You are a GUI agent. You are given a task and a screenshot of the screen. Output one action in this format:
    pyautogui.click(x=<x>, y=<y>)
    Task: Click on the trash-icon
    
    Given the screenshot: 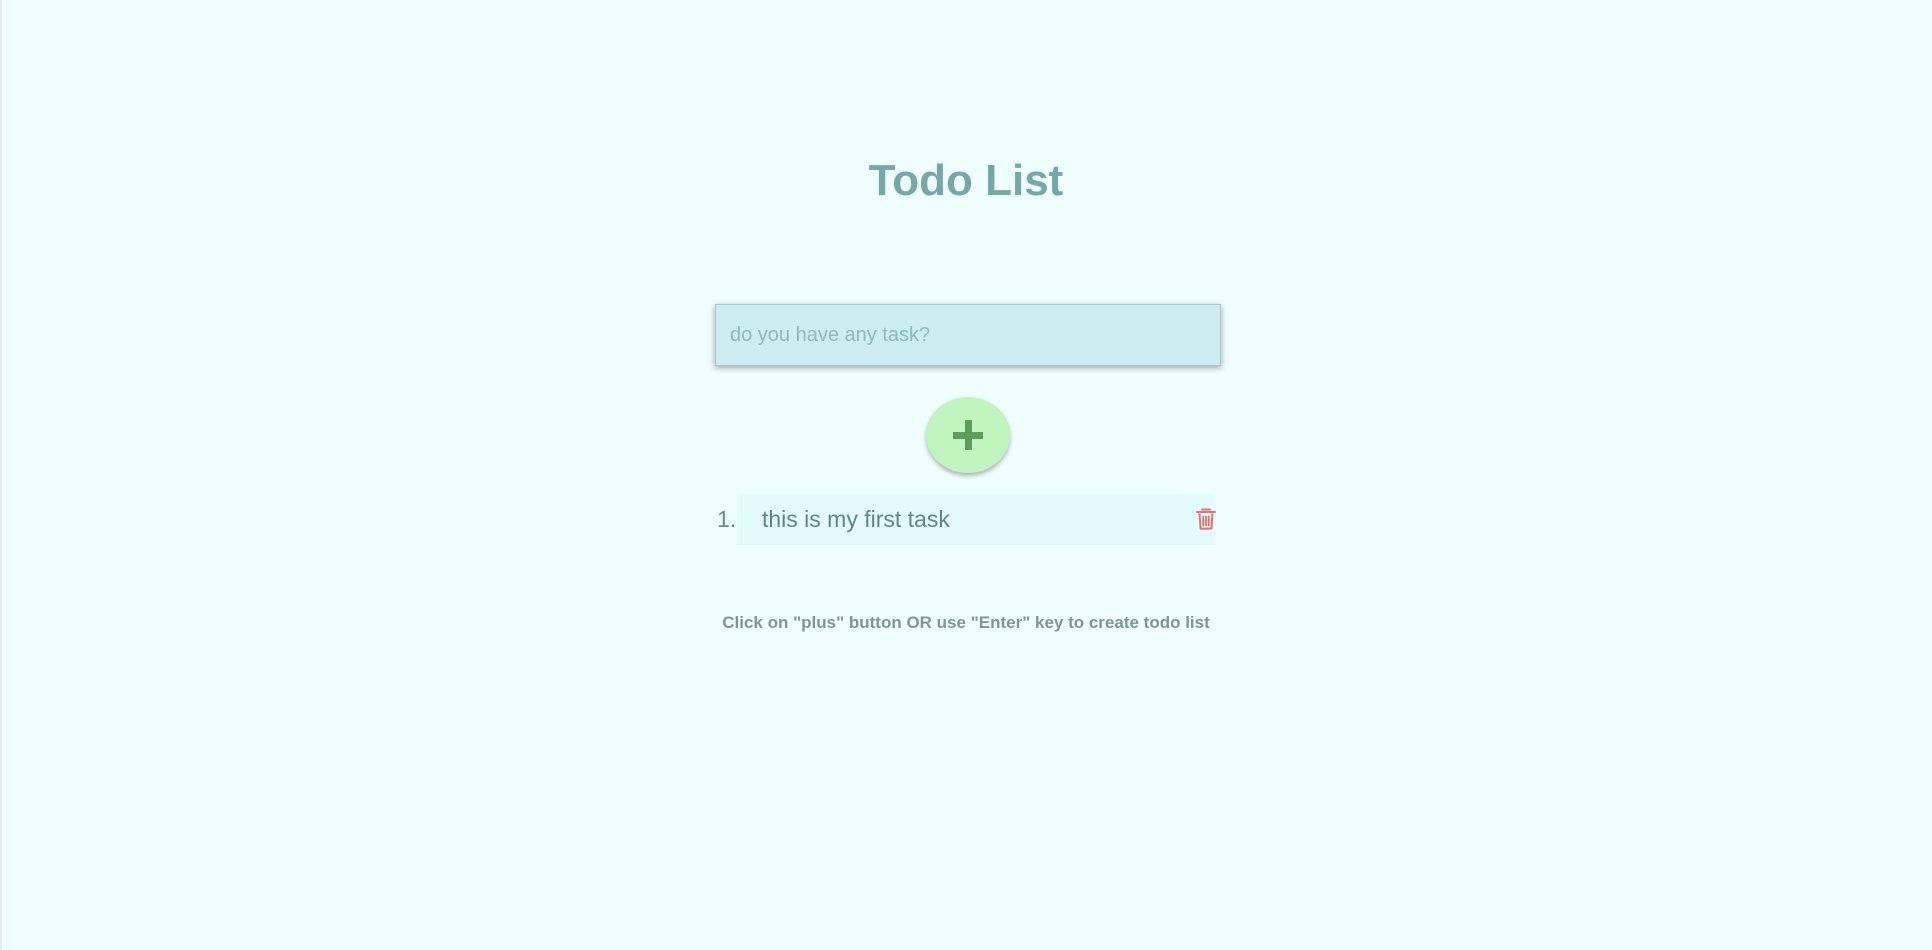 What is the action you would take?
    pyautogui.click(x=1206, y=519)
    